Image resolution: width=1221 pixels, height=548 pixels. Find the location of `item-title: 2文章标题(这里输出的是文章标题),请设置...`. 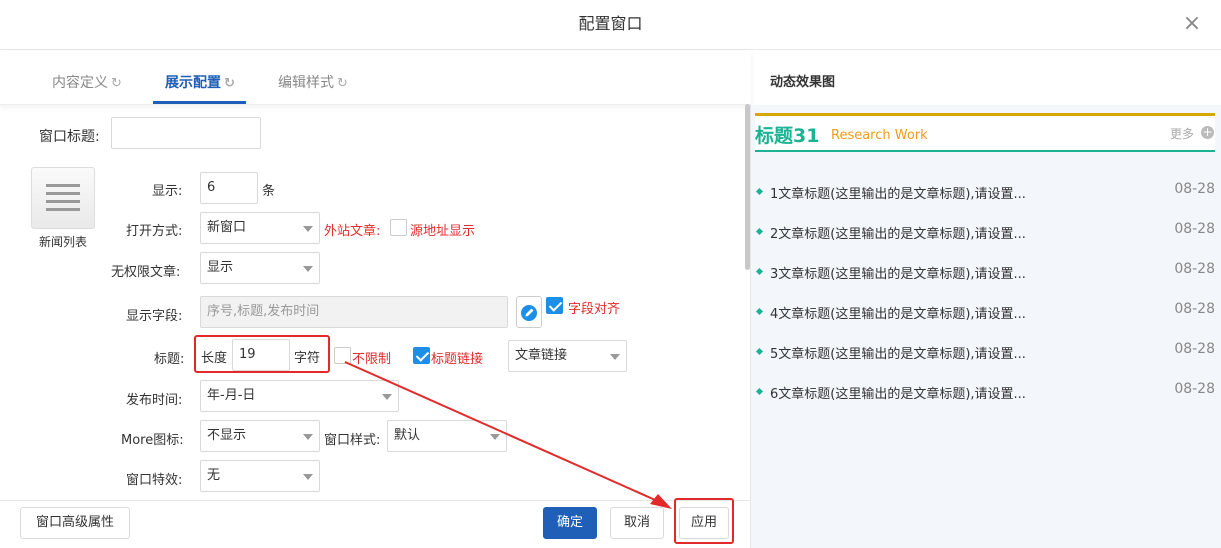

item-title: 2文章标题(这里输出的是文章标题),请设置... is located at coordinates (898, 232).